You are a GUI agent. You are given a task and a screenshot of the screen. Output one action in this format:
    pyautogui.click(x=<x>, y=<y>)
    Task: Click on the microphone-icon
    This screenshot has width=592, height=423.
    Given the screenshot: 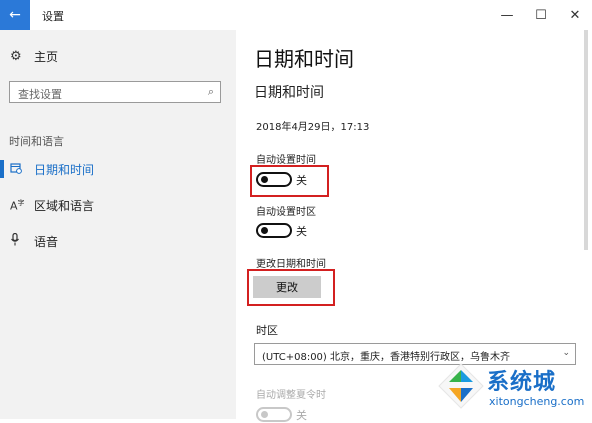 What is the action you would take?
    pyautogui.click(x=19, y=240)
    